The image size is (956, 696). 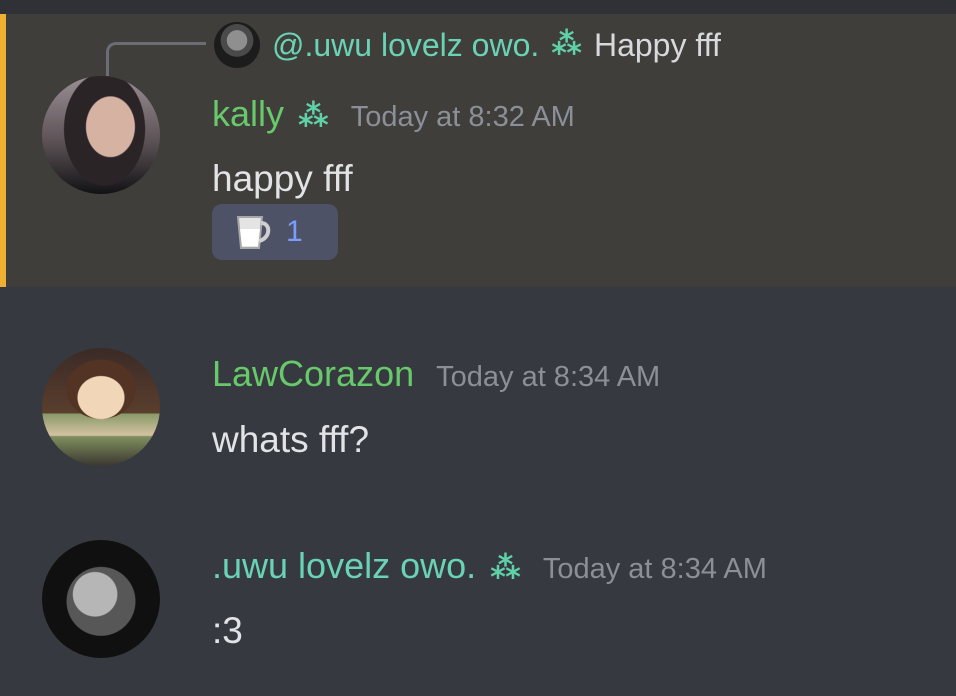 I want to click on reaction-count: 1, so click(x=294, y=231).